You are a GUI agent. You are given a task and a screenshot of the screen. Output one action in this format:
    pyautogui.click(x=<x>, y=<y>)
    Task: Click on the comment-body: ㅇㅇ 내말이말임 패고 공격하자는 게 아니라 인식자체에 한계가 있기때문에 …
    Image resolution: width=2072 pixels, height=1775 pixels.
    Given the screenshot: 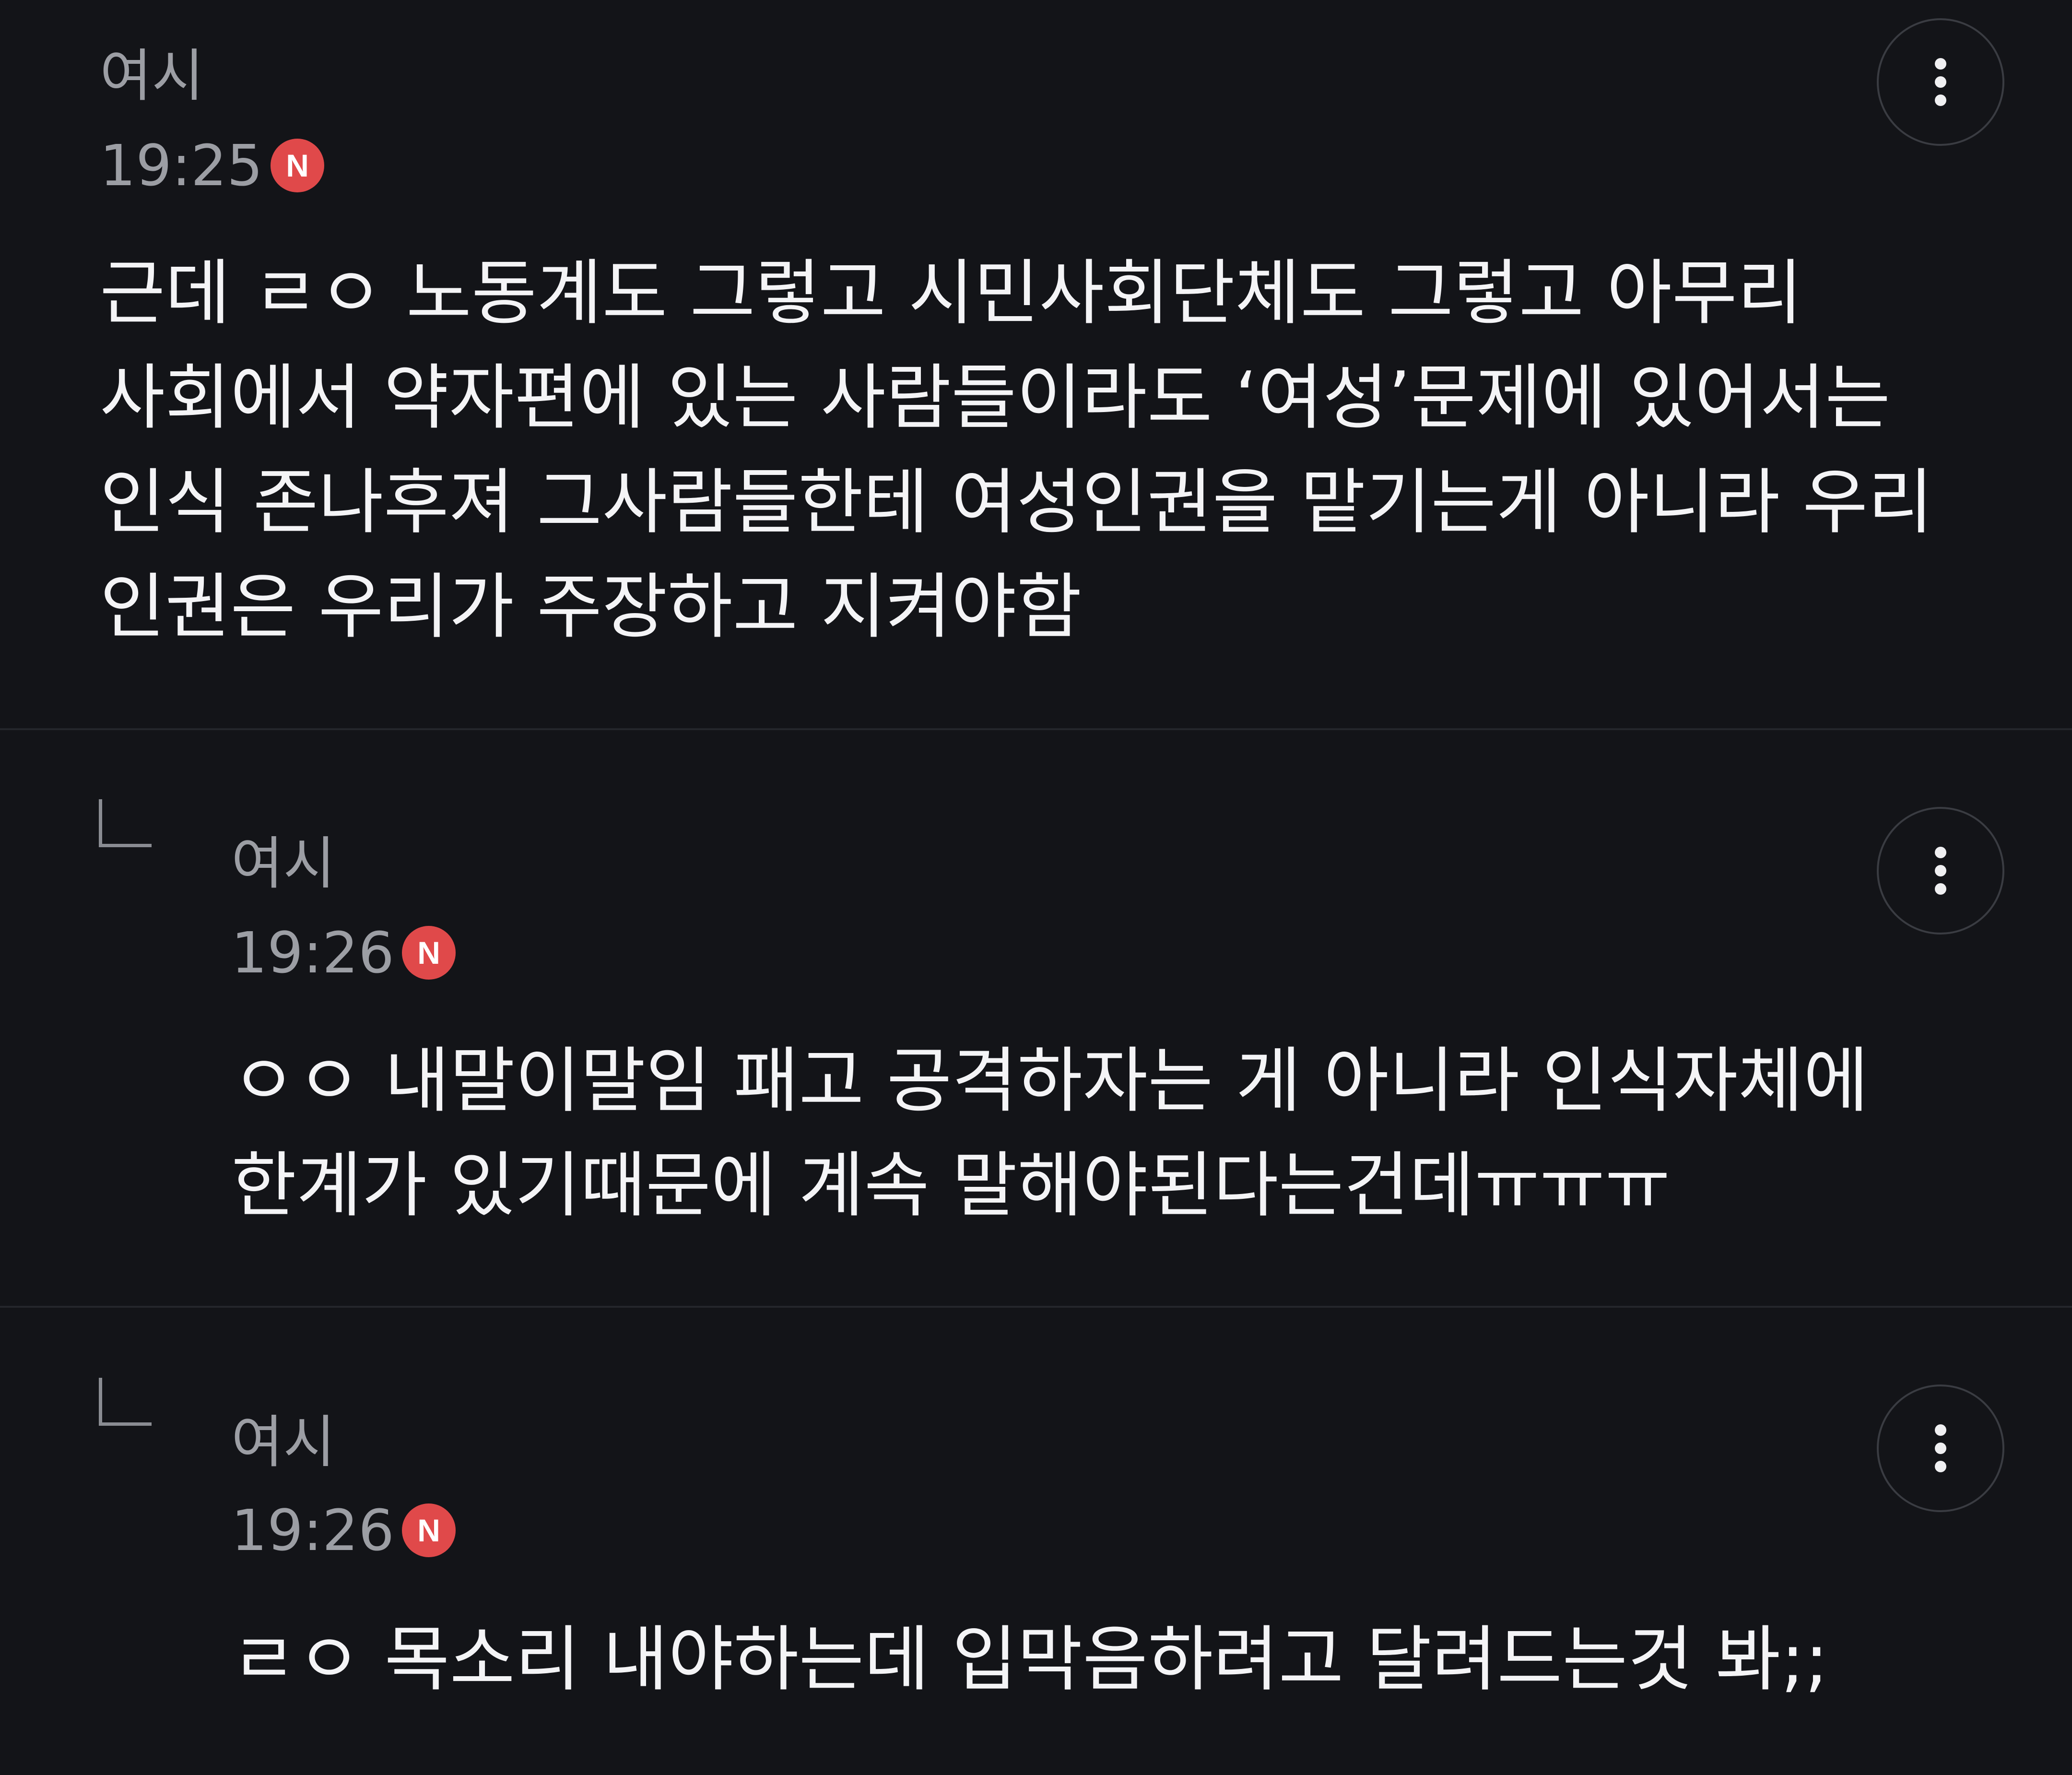 What is the action you would take?
    pyautogui.click(x=1050, y=1133)
    